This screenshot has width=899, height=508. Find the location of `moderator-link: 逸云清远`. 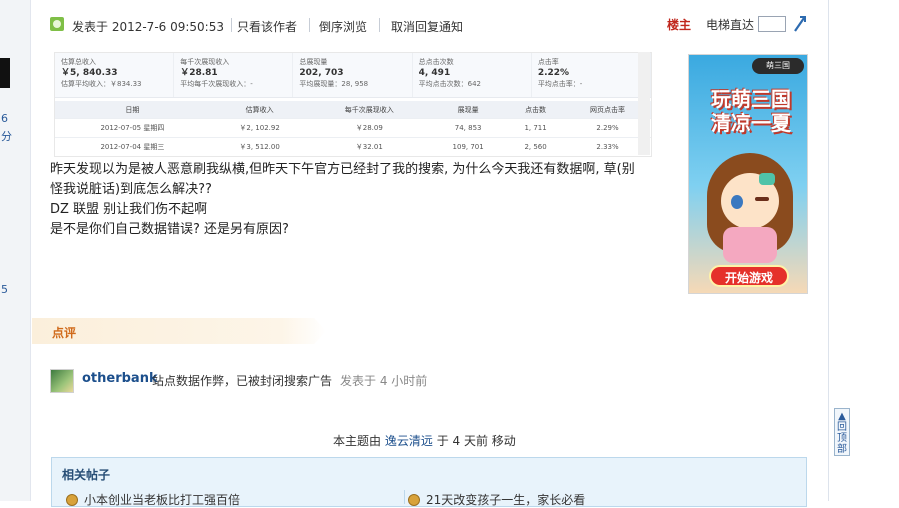

moderator-link: 逸云清远 is located at coordinates (409, 441).